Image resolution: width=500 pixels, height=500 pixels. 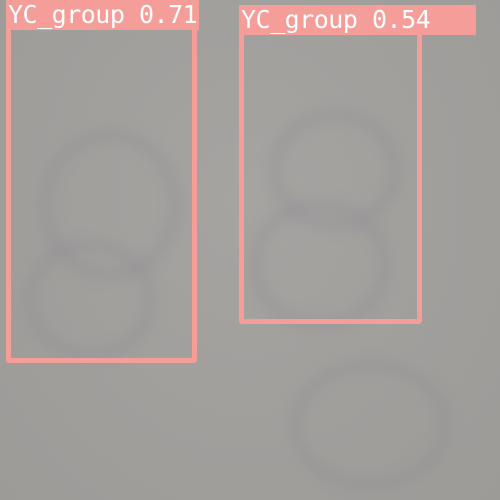 What do you see at coordinates (370, 425) in the screenshot?
I see `cell-blob` at bounding box center [370, 425].